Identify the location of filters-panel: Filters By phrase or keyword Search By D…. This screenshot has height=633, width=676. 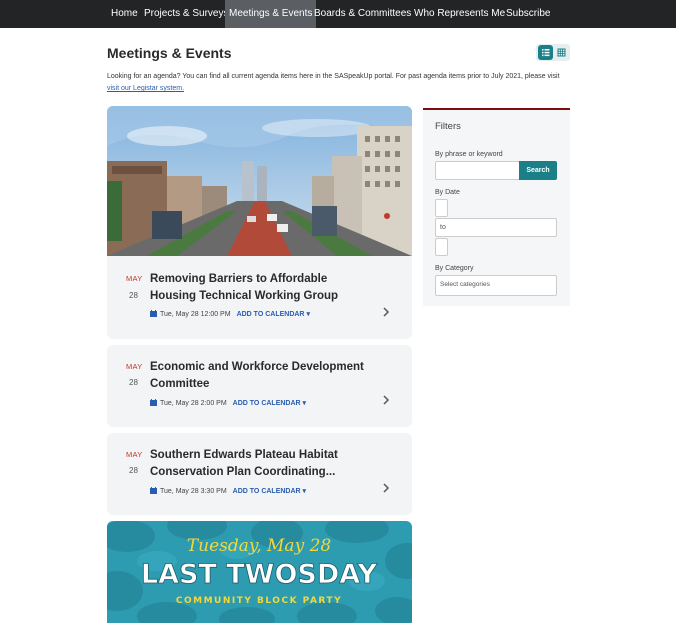
(496, 207).